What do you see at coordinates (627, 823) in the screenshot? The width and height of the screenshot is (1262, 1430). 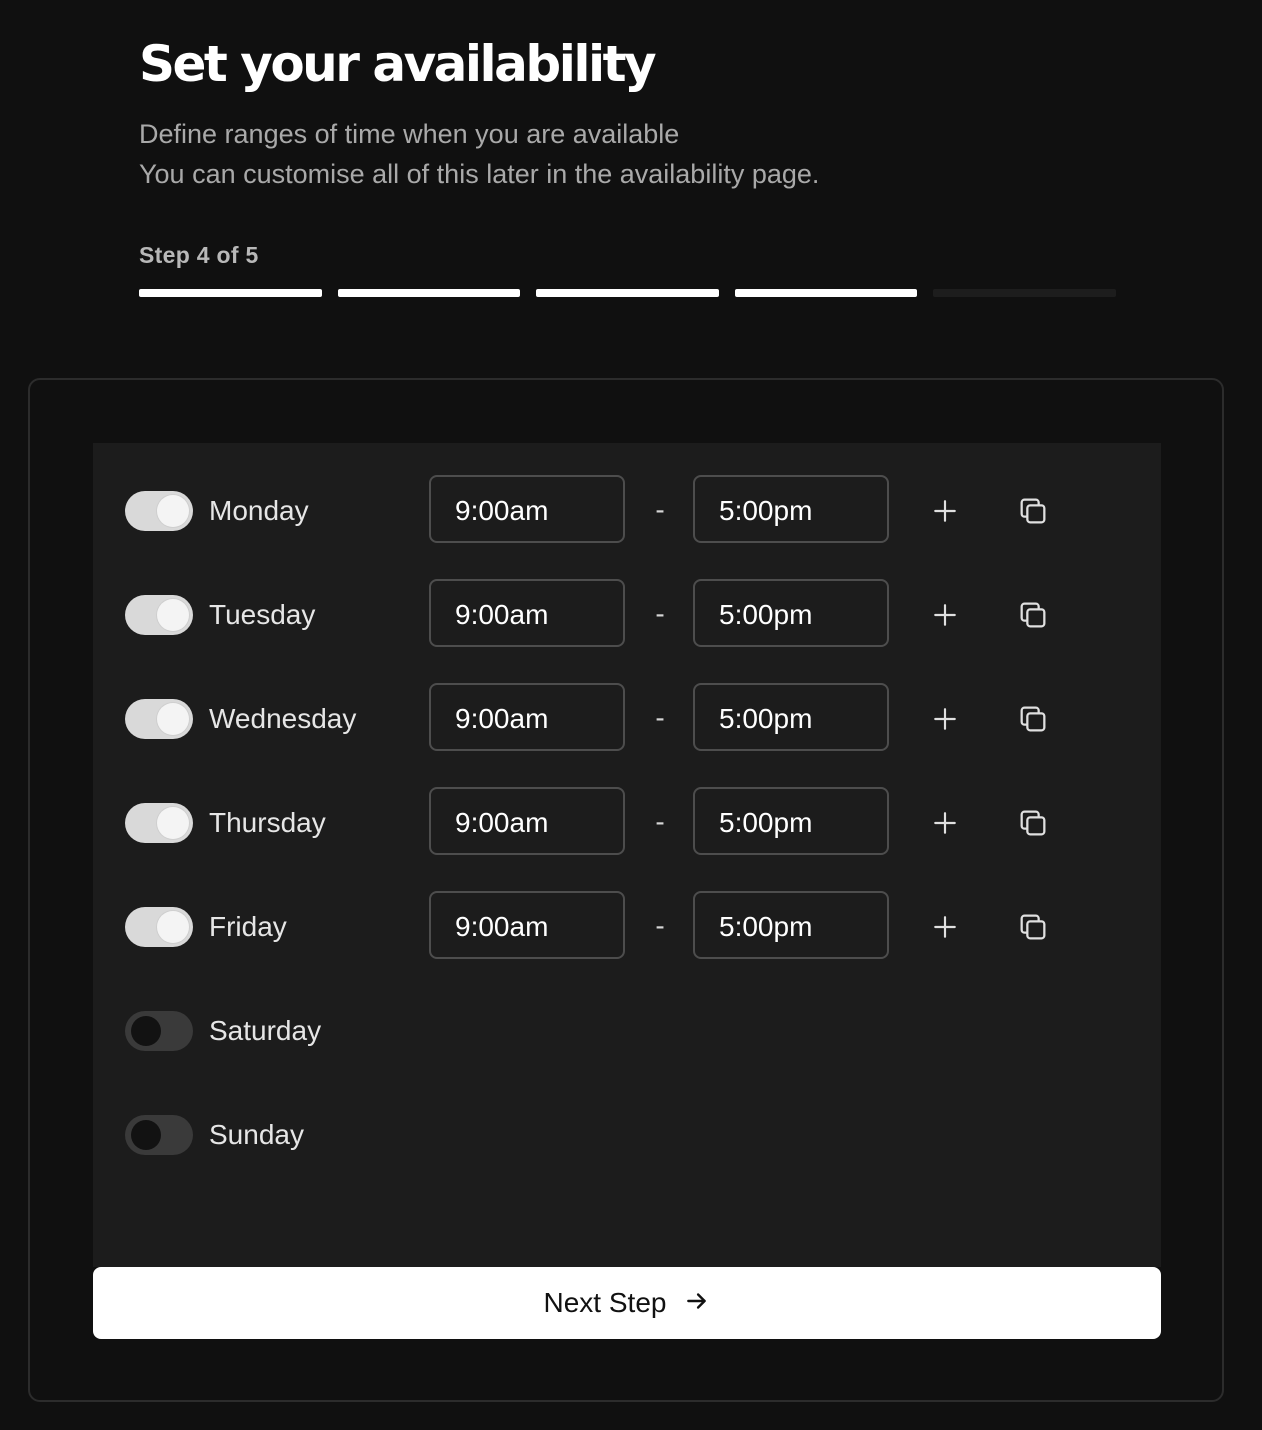 I see `day-row-thursday: Thursday 9:00am -5:00pm` at bounding box center [627, 823].